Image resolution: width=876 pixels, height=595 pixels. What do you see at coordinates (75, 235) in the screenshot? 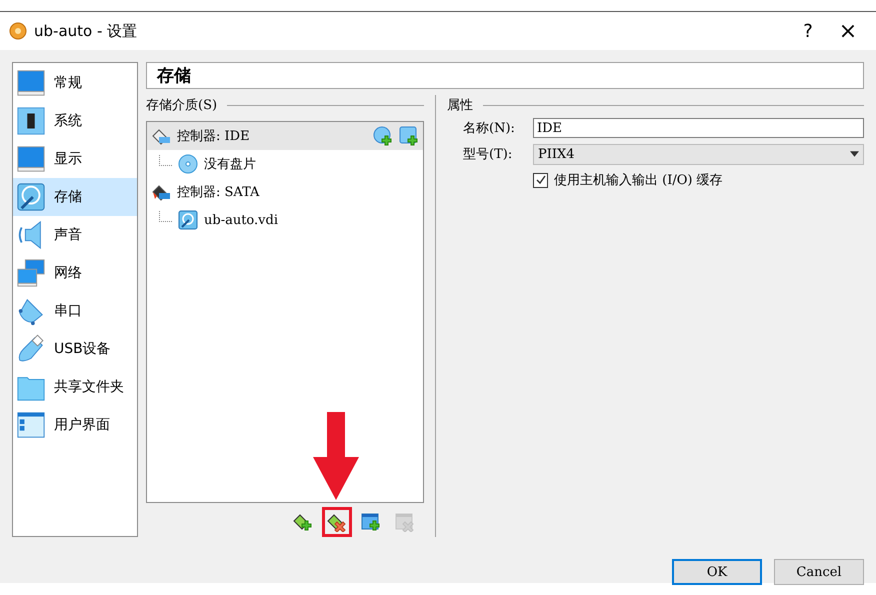
I see `sidebar-item: 声音` at bounding box center [75, 235].